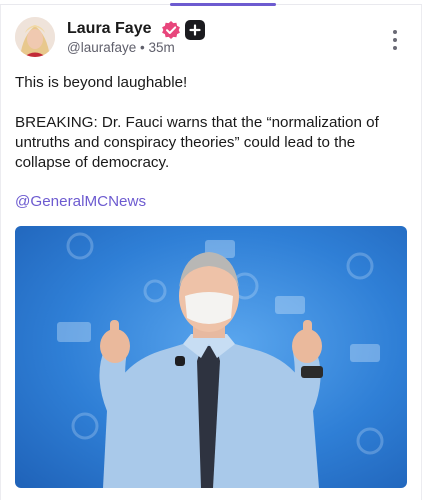 This screenshot has width=422, height=500. What do you see at coordinates (80, 202) in the screenshot?
I see `mention-link: @GeneralMCNews` at bounding box center [80, 202].